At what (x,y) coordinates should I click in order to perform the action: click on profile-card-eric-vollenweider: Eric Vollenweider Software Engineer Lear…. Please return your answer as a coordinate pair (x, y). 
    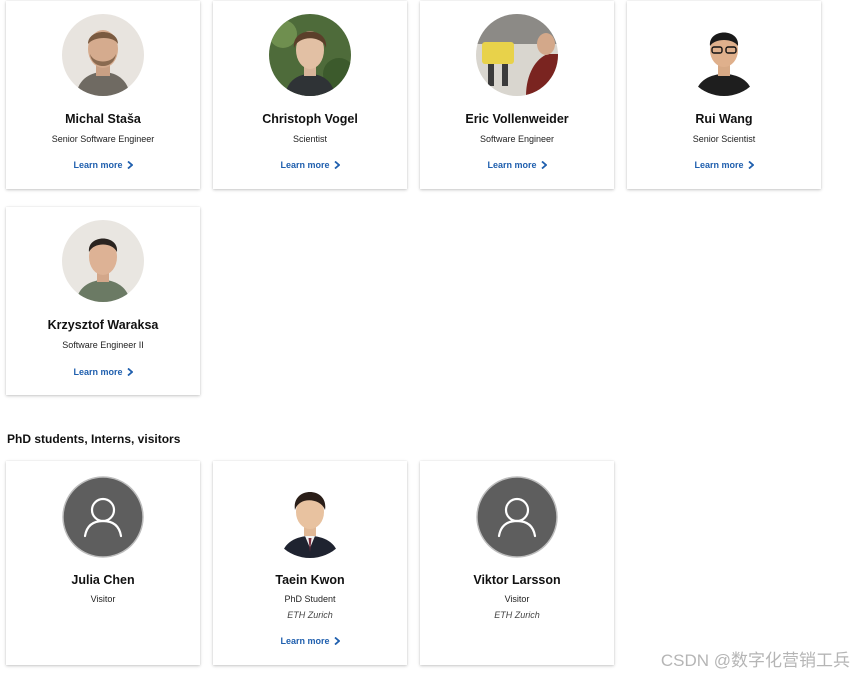
    Looking at the image, I should click on (517, 95).